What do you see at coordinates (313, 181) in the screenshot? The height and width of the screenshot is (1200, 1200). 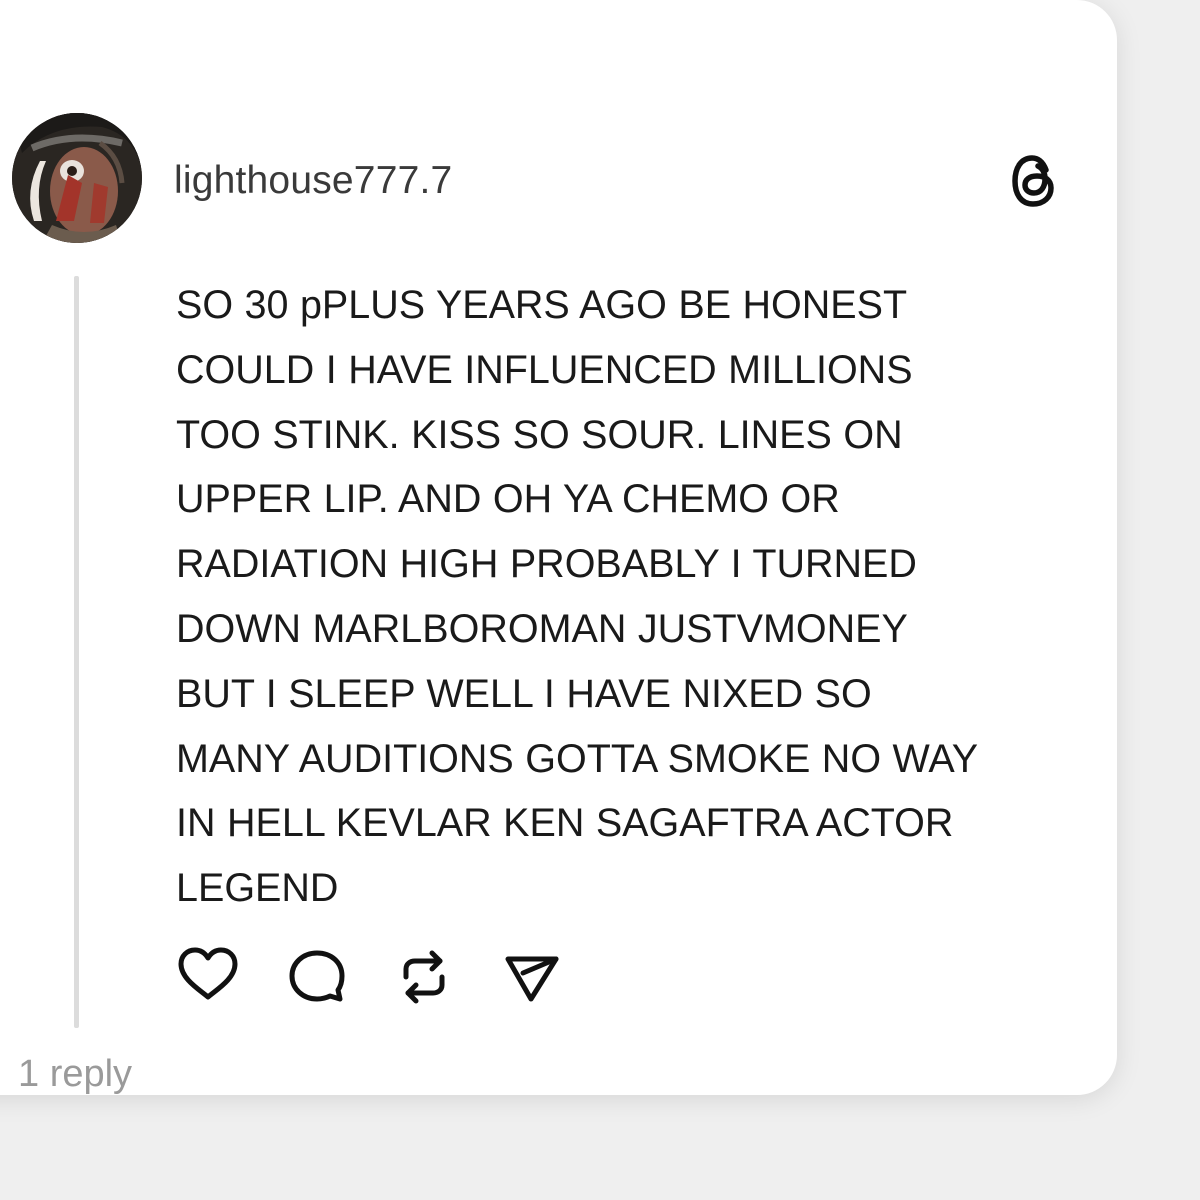 I see `username: lighthouse777.7` at bounding box center [313, 181].